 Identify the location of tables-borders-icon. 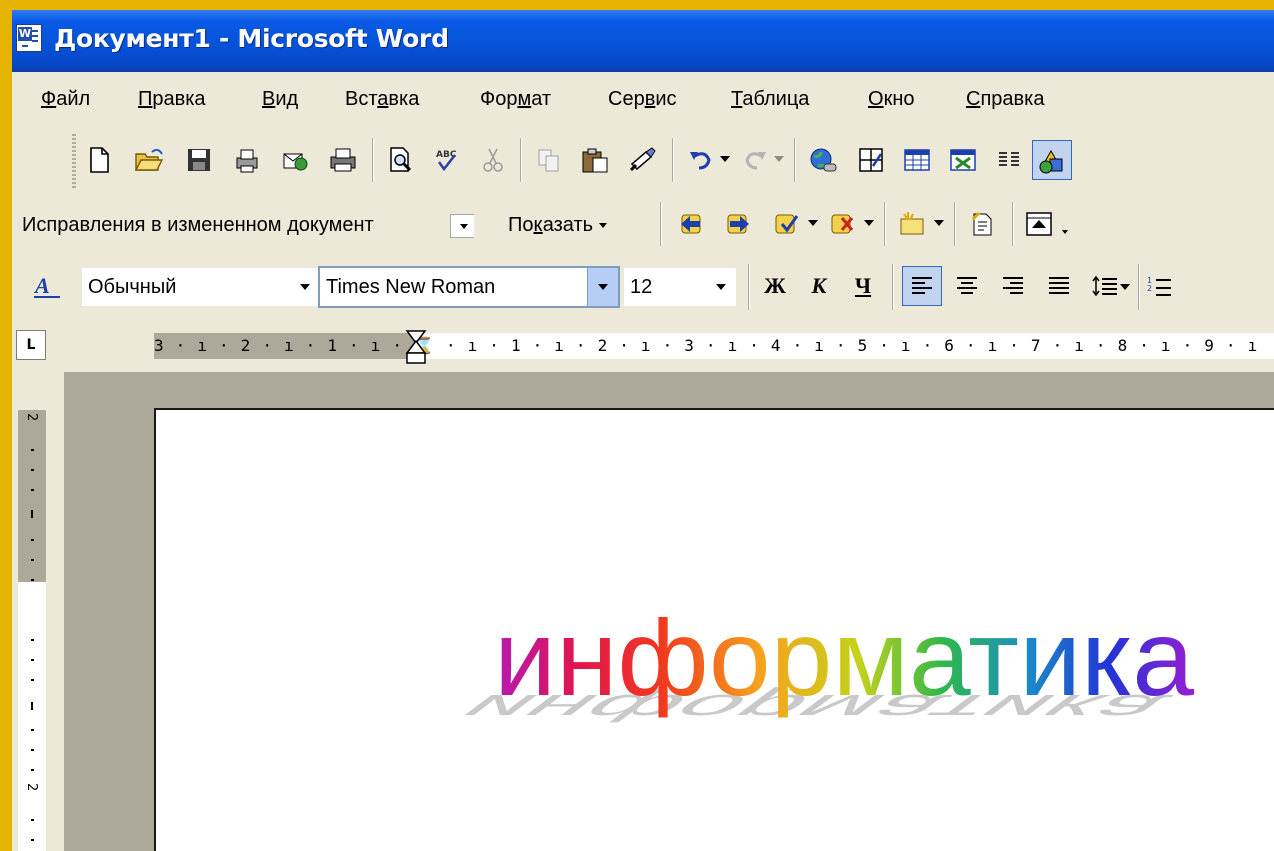
(871, 160).